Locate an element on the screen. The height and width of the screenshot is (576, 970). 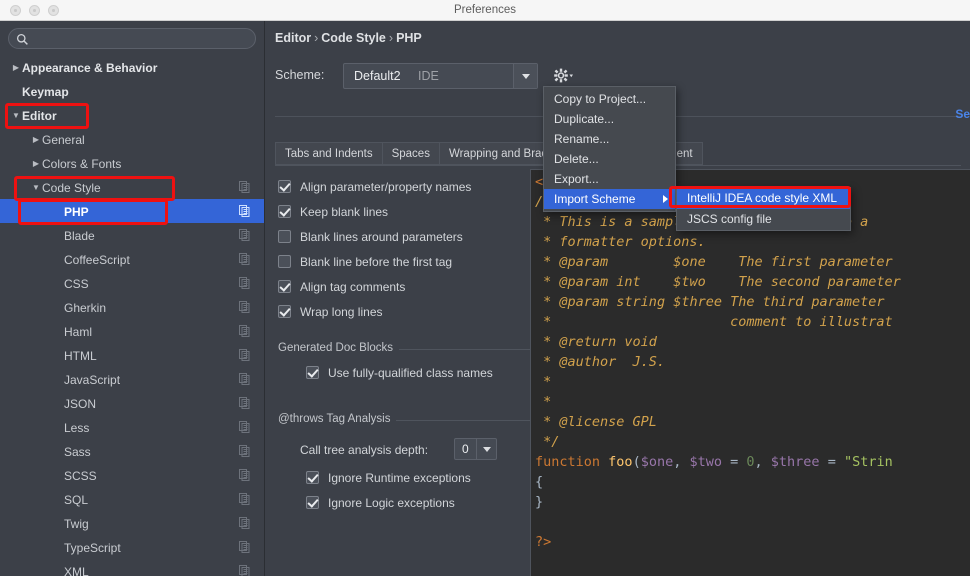
call-tree-depth-combobox: 0 is located at coordinates (475, 449).